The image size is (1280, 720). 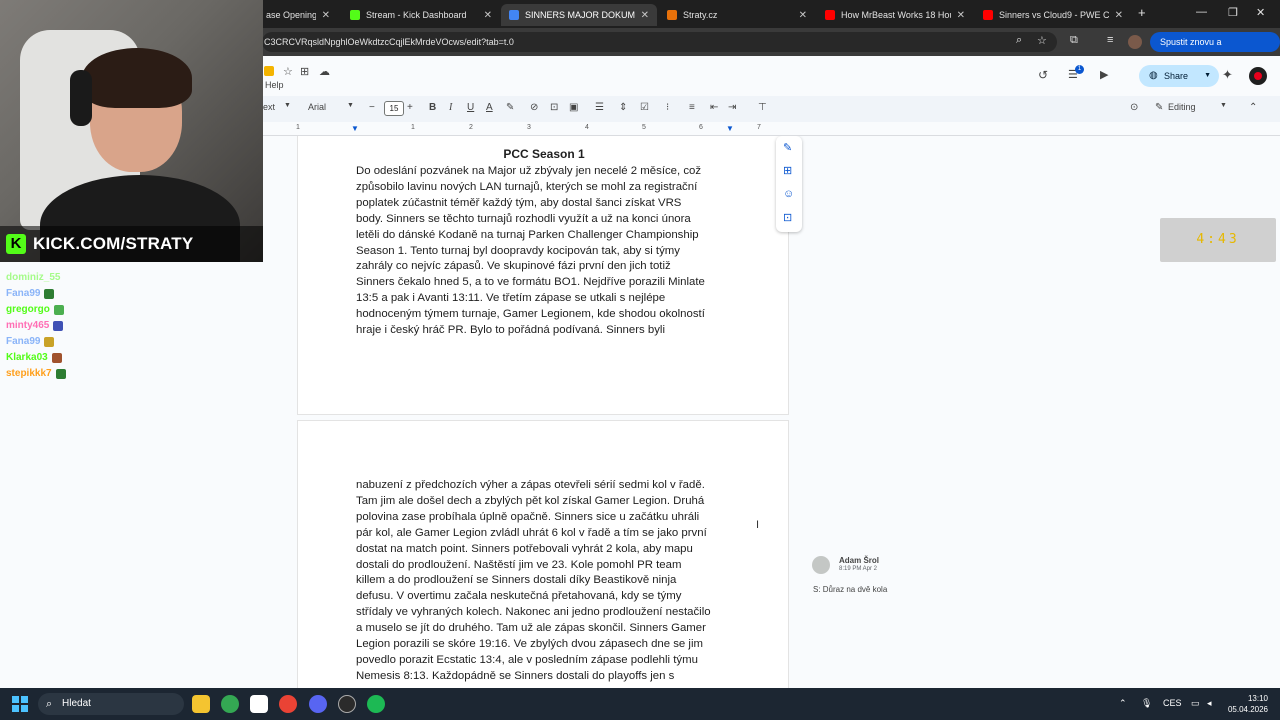 I want to click on increase-indent-icon: ⇥, so click(x=732, y=107).